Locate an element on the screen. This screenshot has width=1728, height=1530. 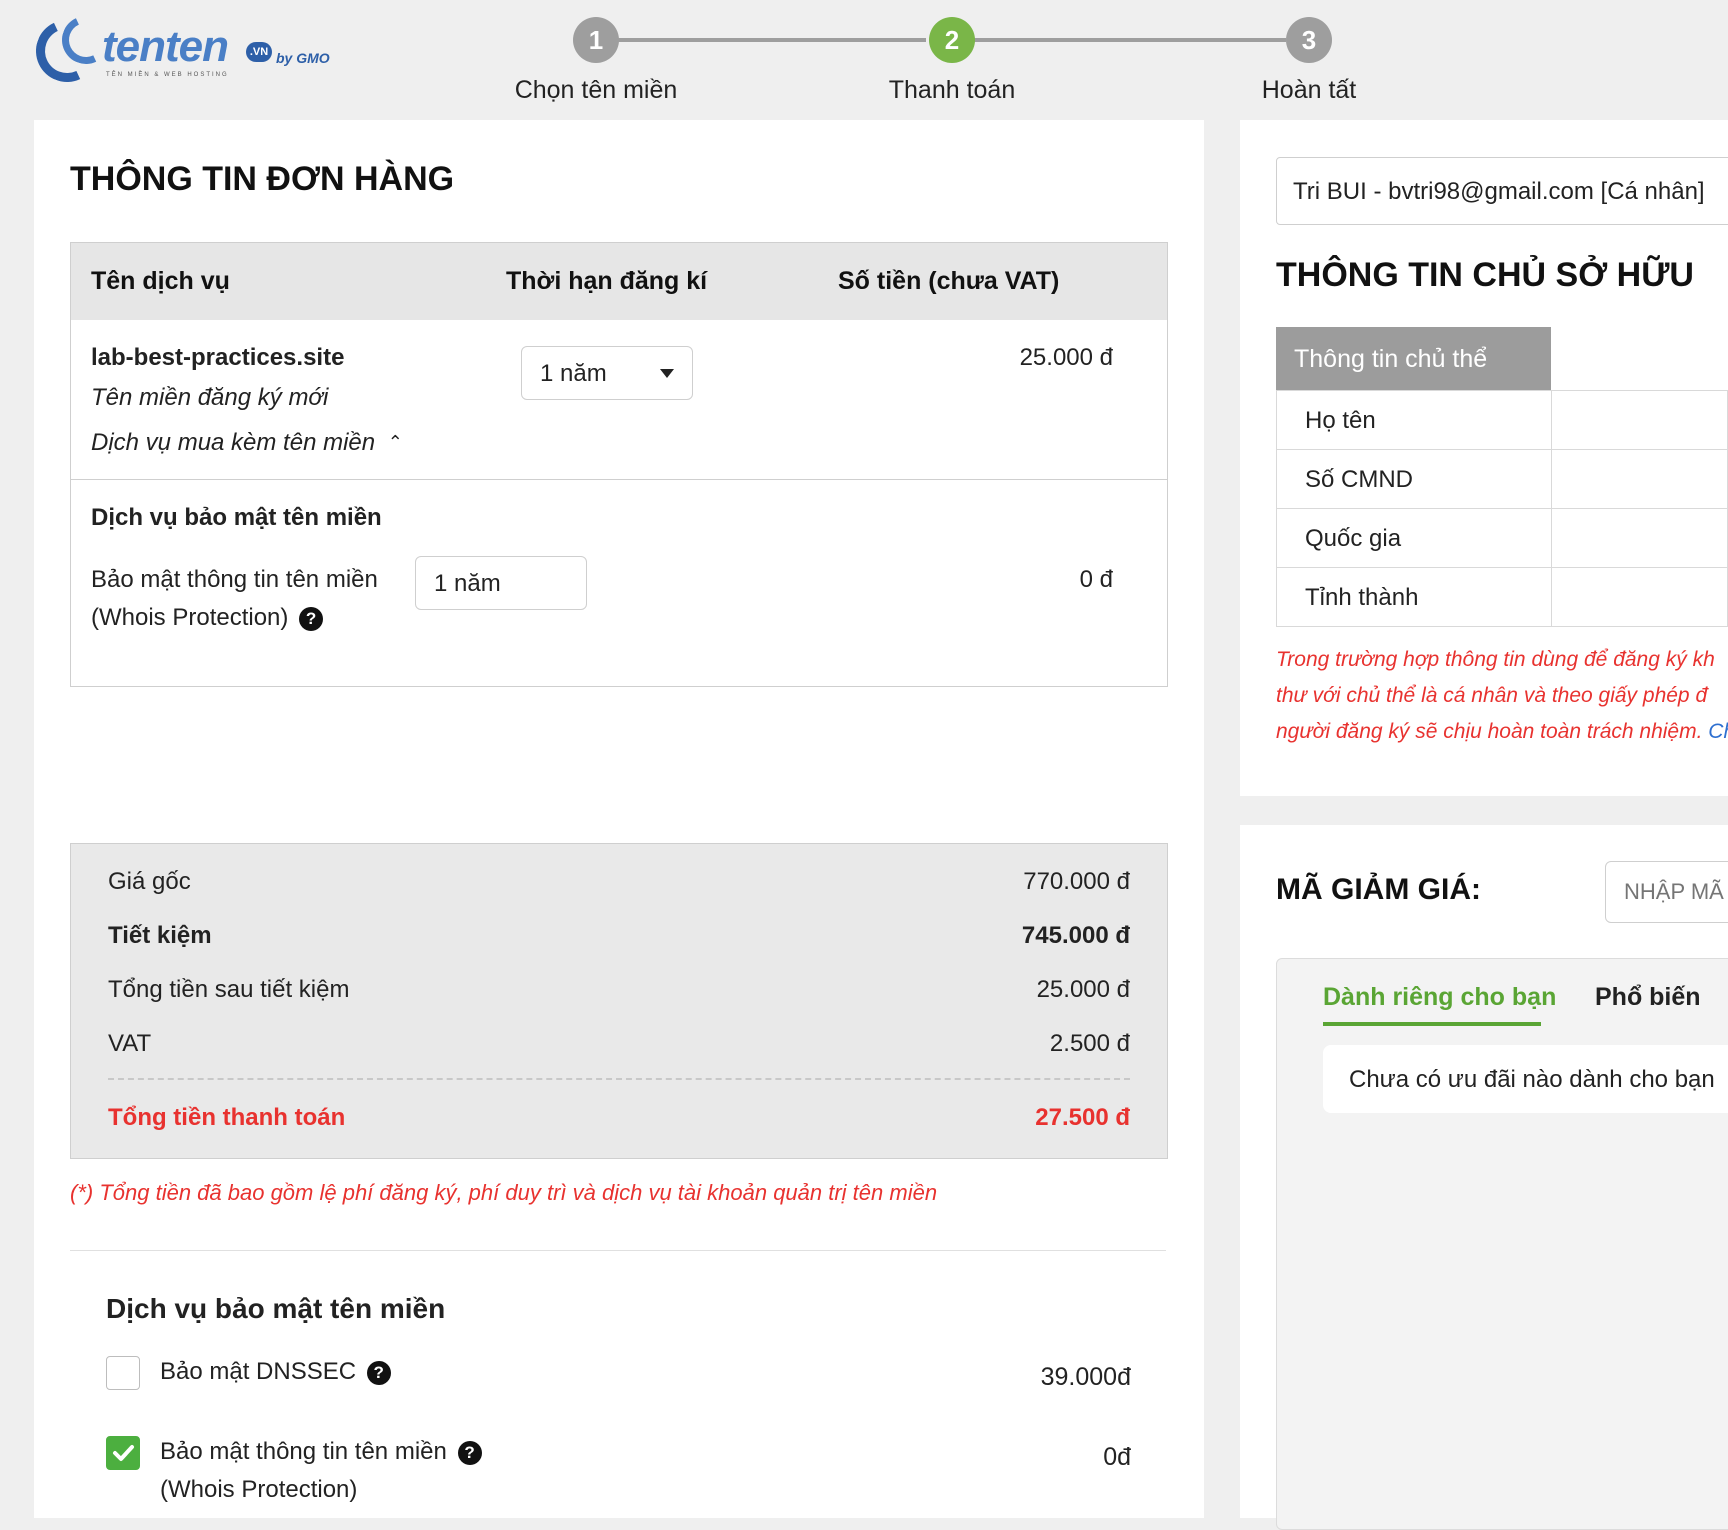
step-1-label: Chọn tên miền is located at coordinates (596, 90).